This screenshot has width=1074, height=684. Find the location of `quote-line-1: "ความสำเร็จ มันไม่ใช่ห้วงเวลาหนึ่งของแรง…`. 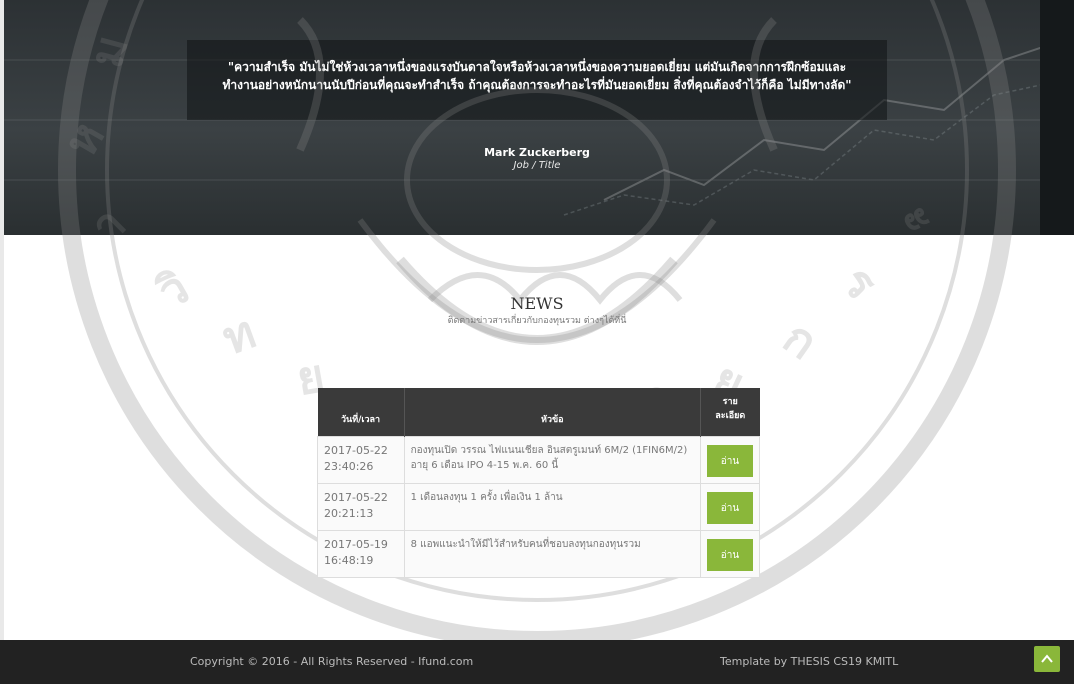

quote-line-1: "ความสำเร็จ มันไม่ใช่ห้วงเวลาหนึ่งของแรง… is located at coordinates (537, 67).